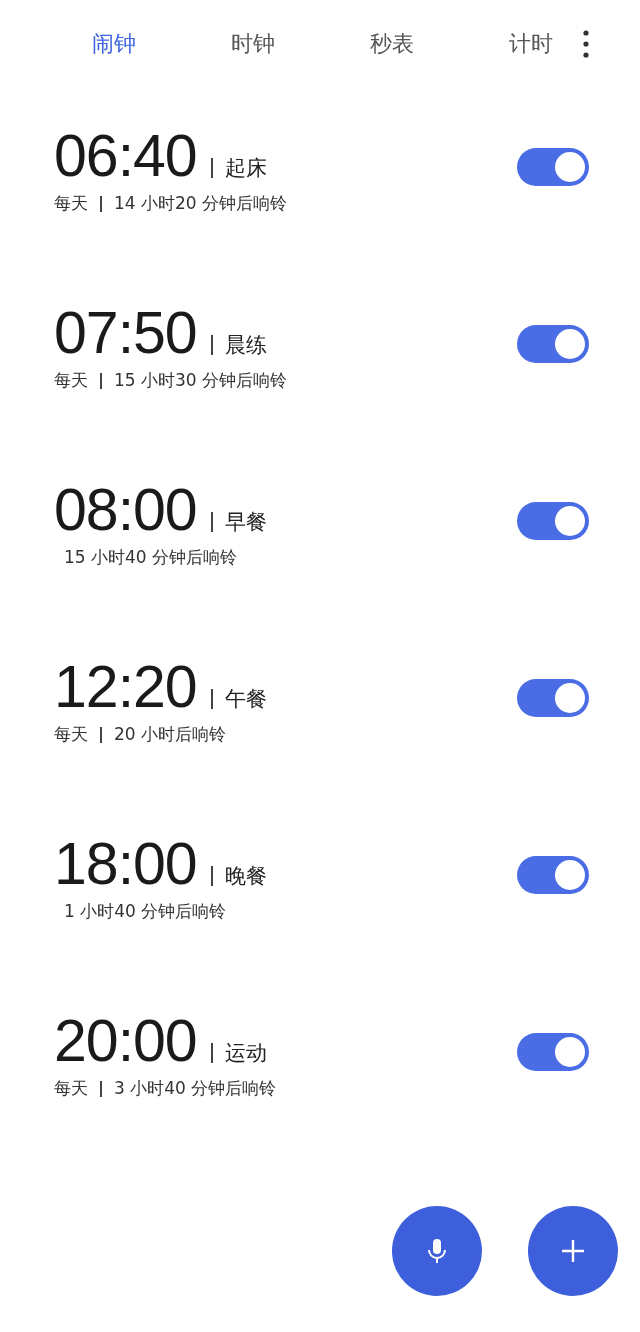  What do you see at coordinates (150, 557) in the screenshot?
I see `countdown-text: 15 小时40 分钟后响铃` at bounding box center [150, 557].